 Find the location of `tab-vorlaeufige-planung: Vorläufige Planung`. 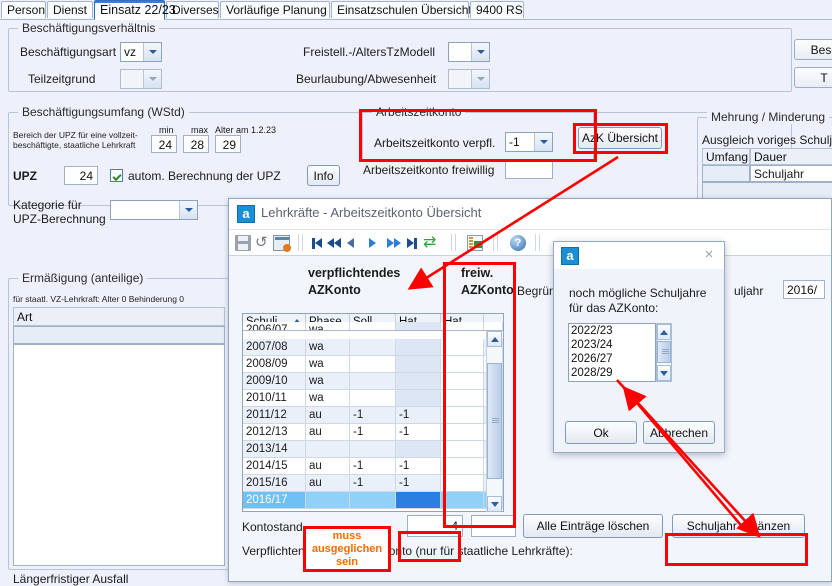

tab-vorlaeufige-planung: Vorläufige Planung is located at coordinates (275, 9).